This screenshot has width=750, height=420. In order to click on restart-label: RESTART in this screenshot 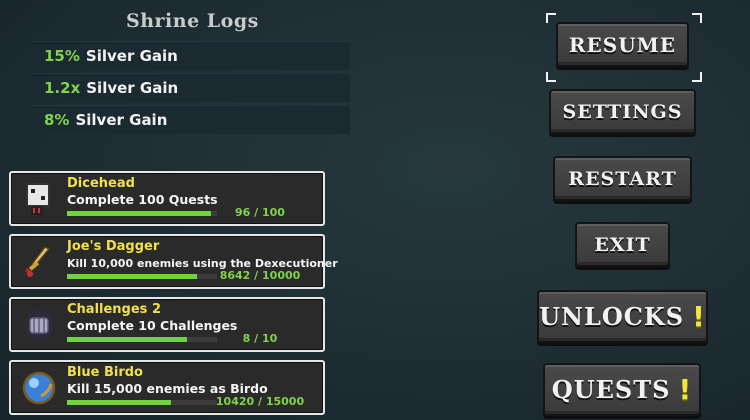, I will do `click(622, 178)`.